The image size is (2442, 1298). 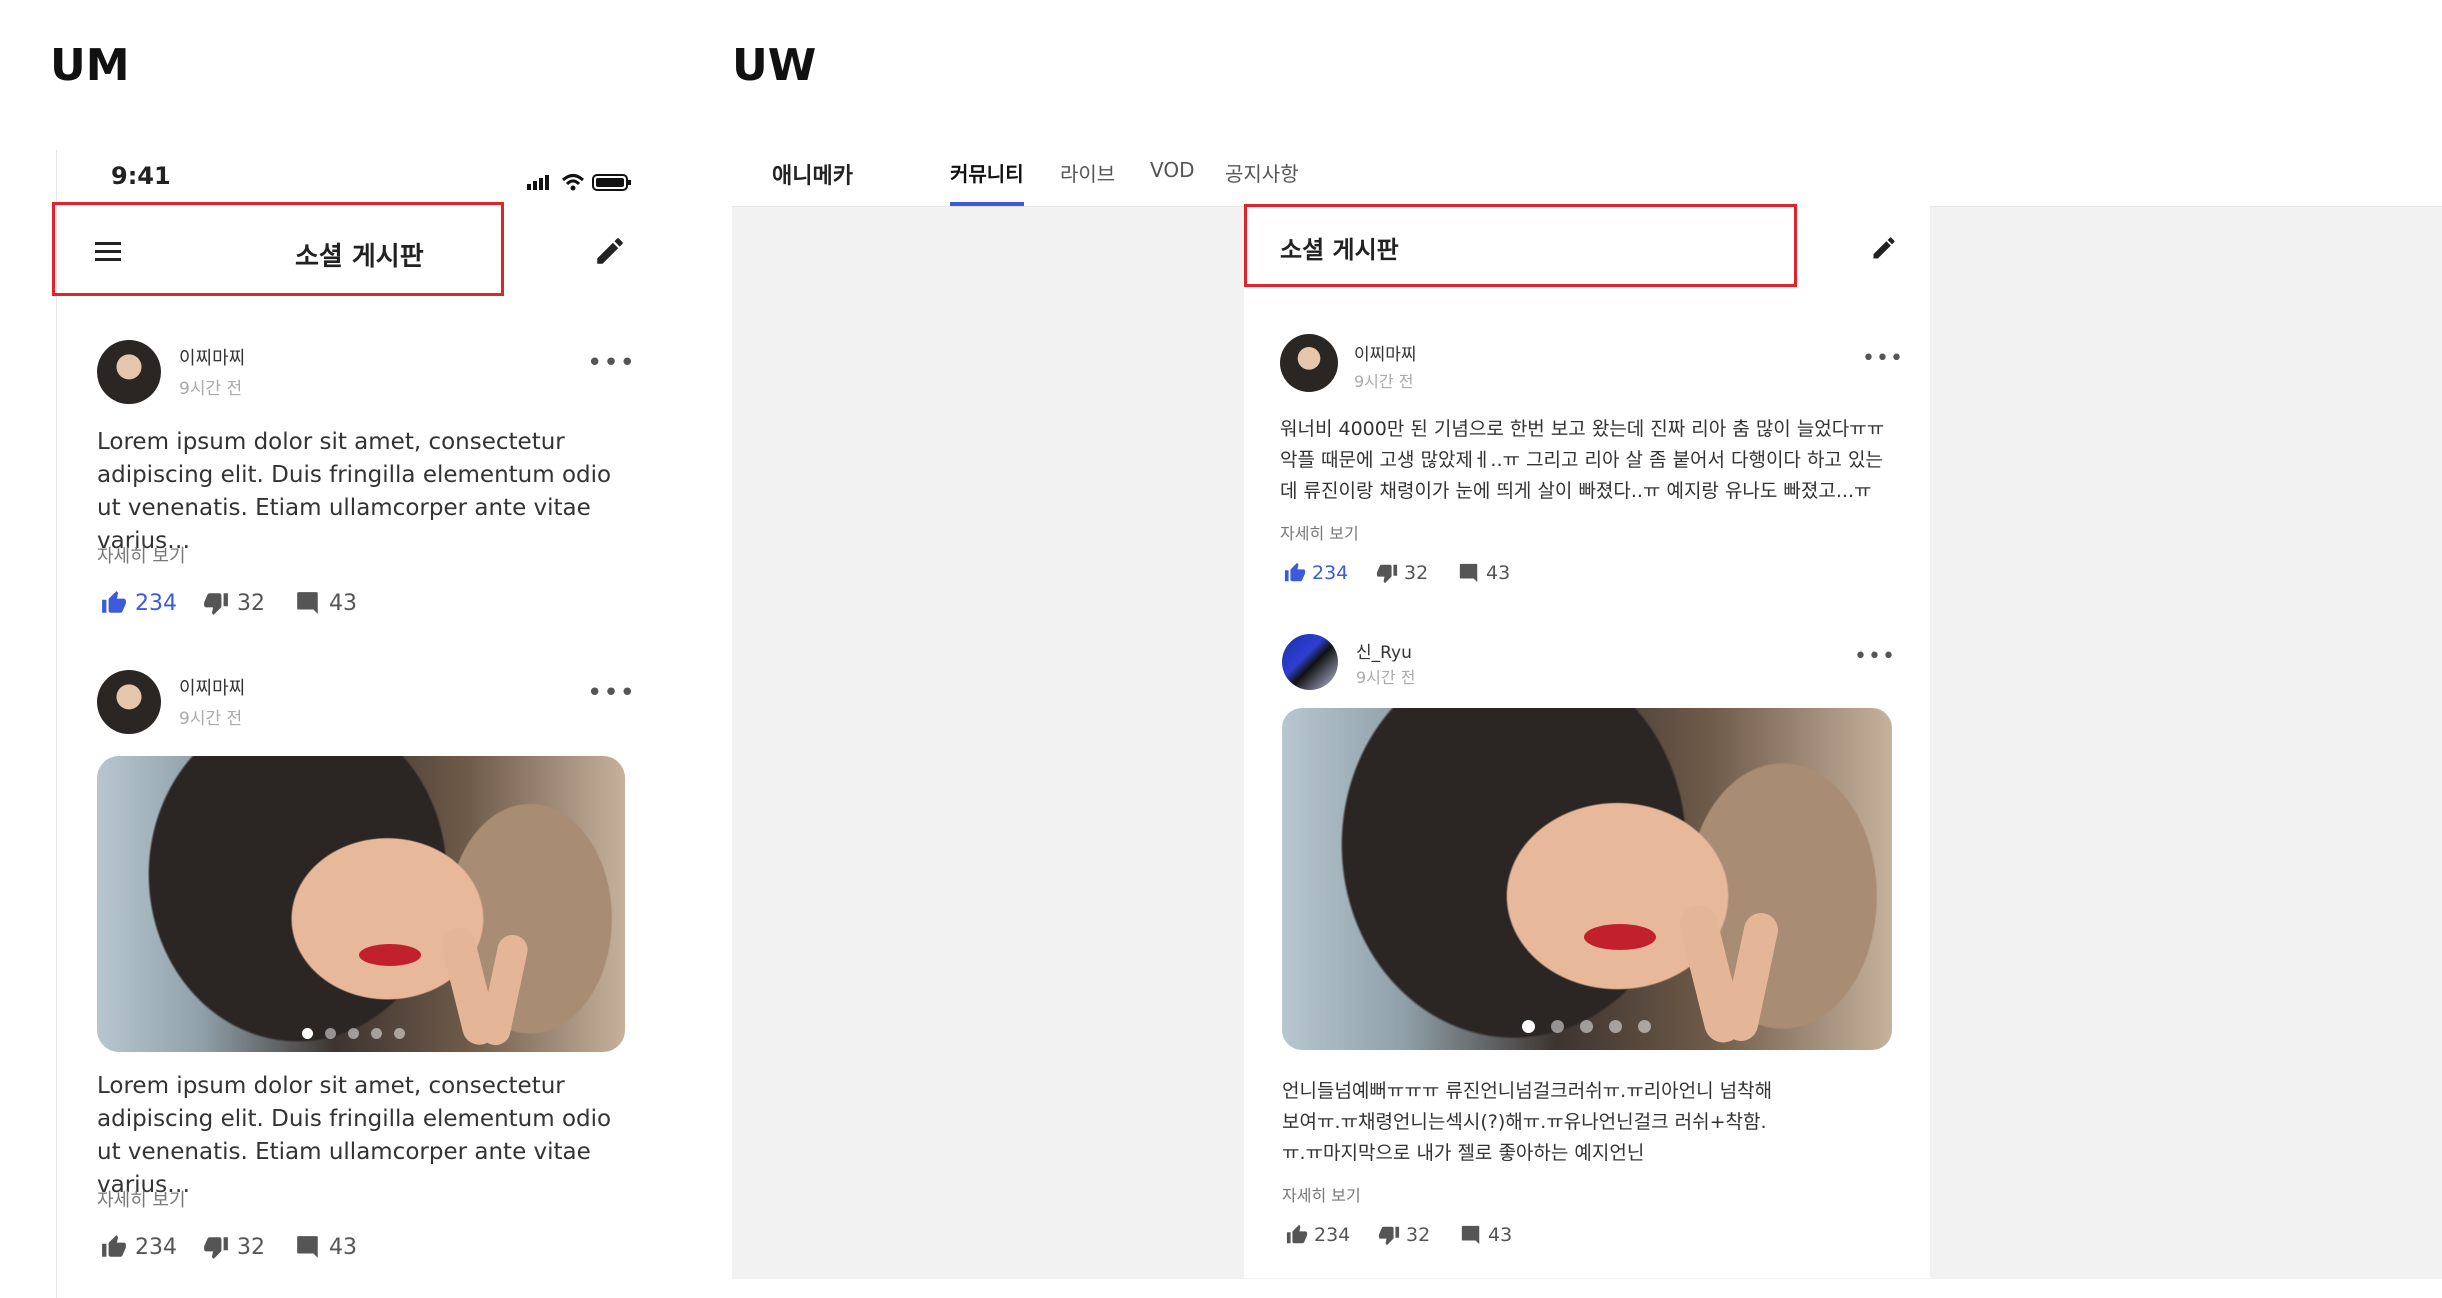 What do you see at coordinates (108, 254) in the screenshot?
I see `menu-icon` at bounding box center [108, 254].